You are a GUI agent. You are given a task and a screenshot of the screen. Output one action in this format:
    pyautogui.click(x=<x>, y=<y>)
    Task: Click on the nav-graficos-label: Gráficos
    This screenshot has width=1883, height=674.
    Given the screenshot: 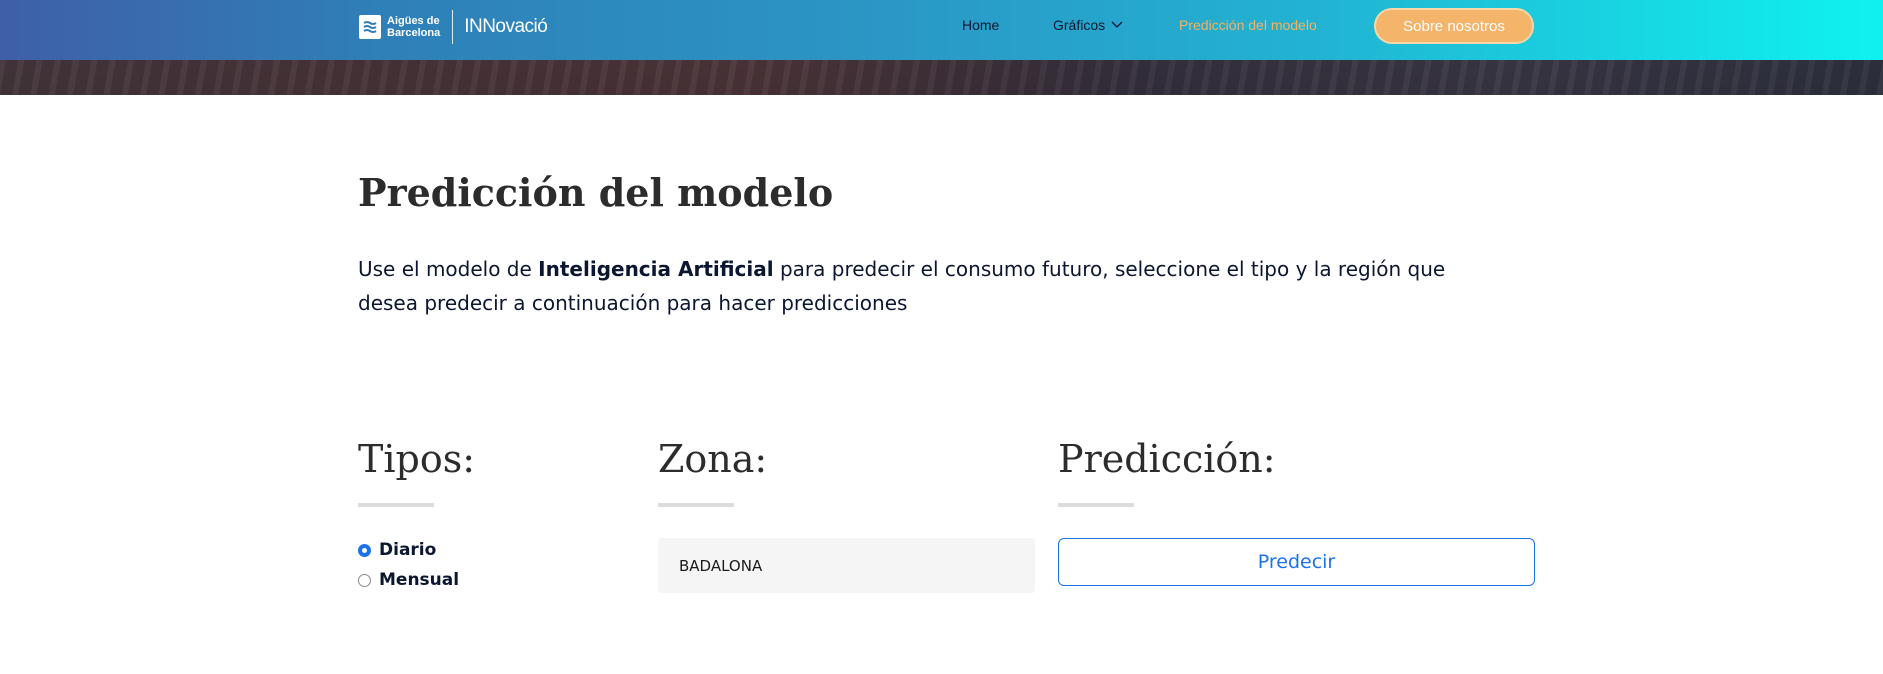 What is the action you would take?
    pyautogui.click(x=1079, y=25)
    